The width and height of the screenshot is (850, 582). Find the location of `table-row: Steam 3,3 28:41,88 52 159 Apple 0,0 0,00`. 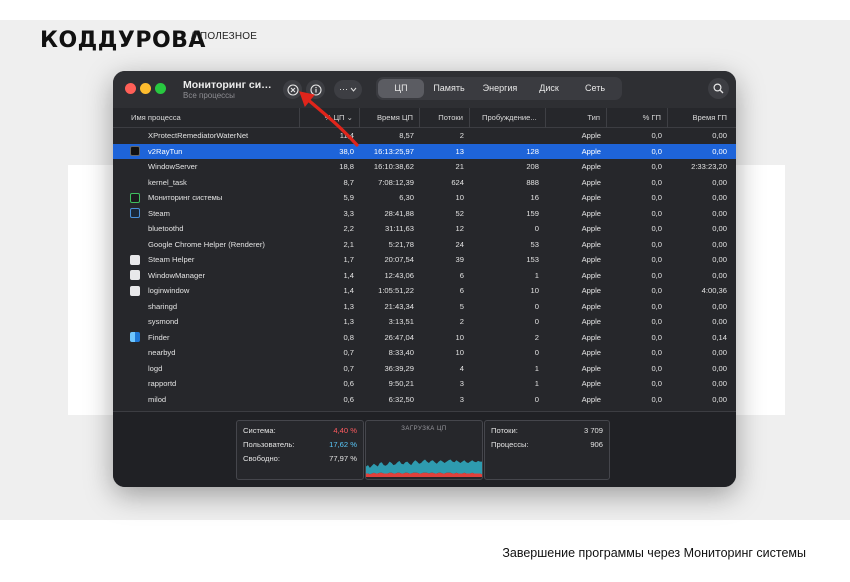

table-row: Steam 3,3 28:41,88 52 159 Apple 0,0 0,00 is located at coordinates (424, 214).